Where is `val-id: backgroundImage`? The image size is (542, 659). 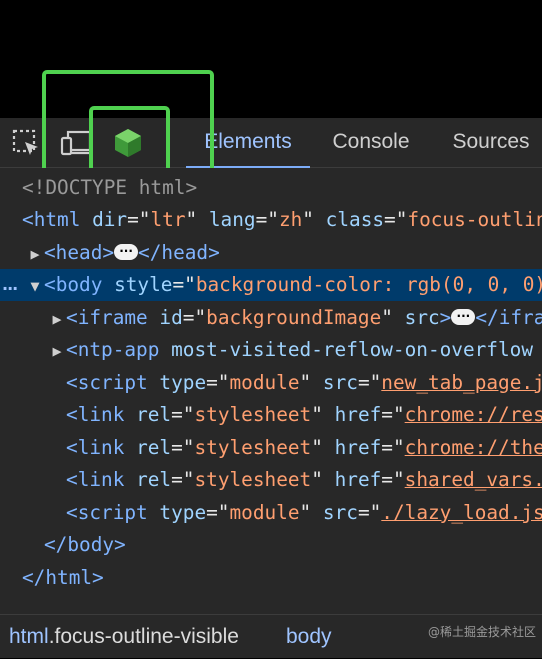
val-id: backgroundImage is located at coordinates (294, 317).